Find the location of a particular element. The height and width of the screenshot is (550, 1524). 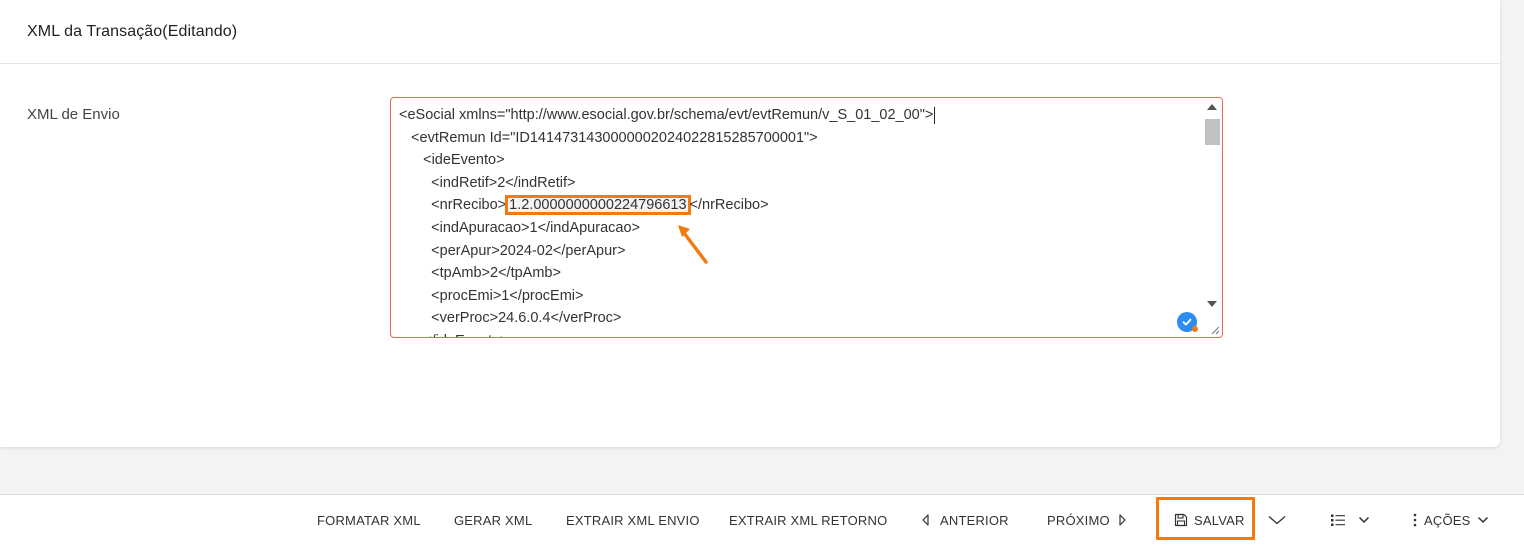

extrair-xml-retorno-button: EXTRAIR XML RETORNO is located at coordinates (808, 520).